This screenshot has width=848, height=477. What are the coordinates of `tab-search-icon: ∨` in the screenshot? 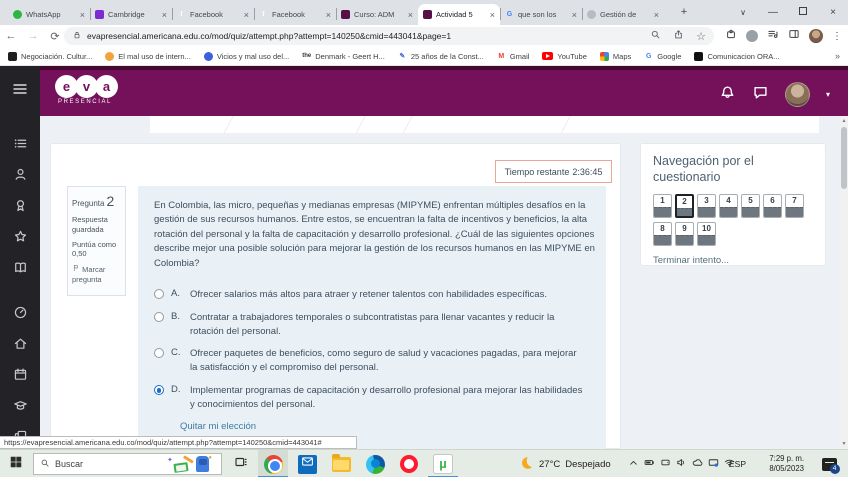 It's located at (743, 12).